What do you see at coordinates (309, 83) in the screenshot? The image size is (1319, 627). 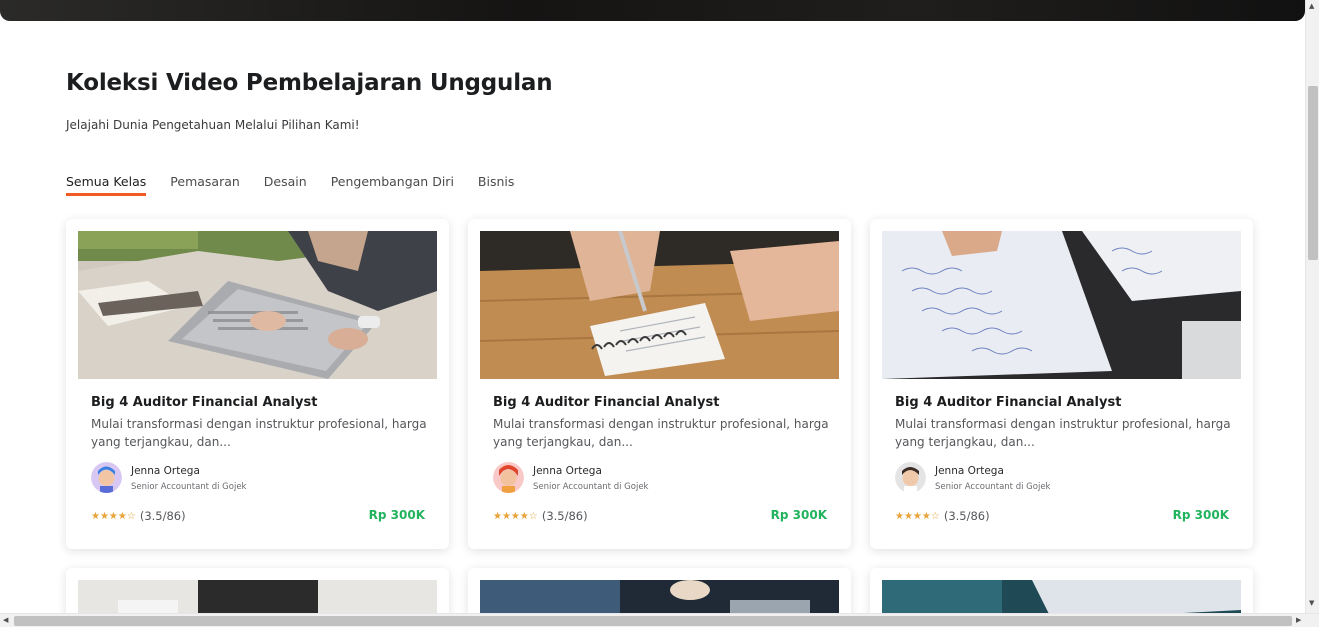 I see `section-title: Koleksi Video Pembelajaran Unggulan` at bounding box center [309, 83].